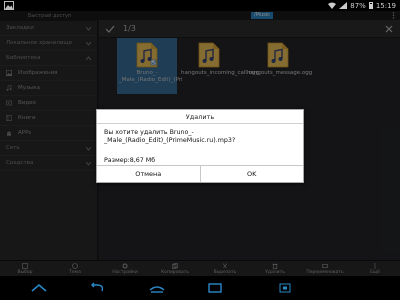 The width and height of the screenshot is (400, 300). I want to click on navigation-bar, so click(200, 288).